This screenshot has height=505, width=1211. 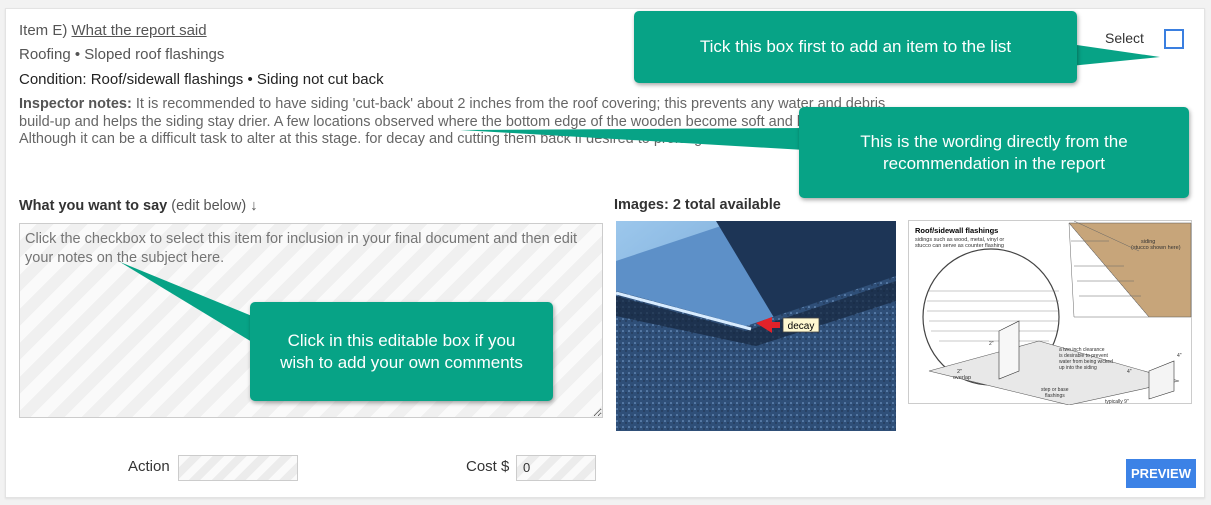 I want to click on decay-photo-image: decay, so click(x=756, y=326).